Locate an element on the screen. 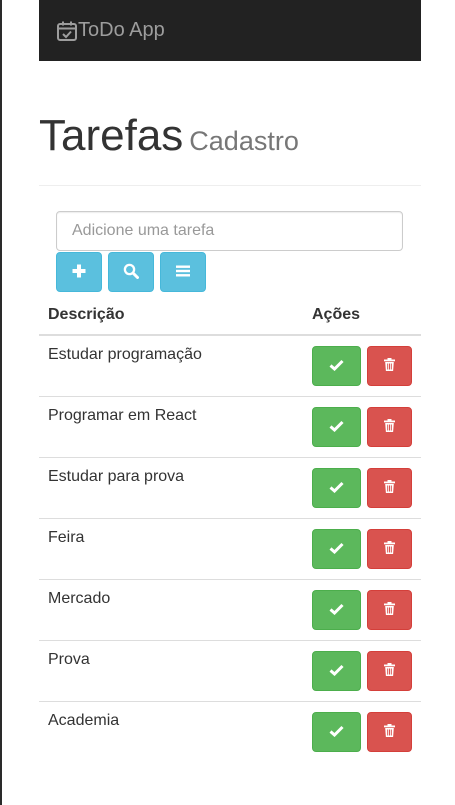  navbar: ToDo App is located at coordinates (230, 30).